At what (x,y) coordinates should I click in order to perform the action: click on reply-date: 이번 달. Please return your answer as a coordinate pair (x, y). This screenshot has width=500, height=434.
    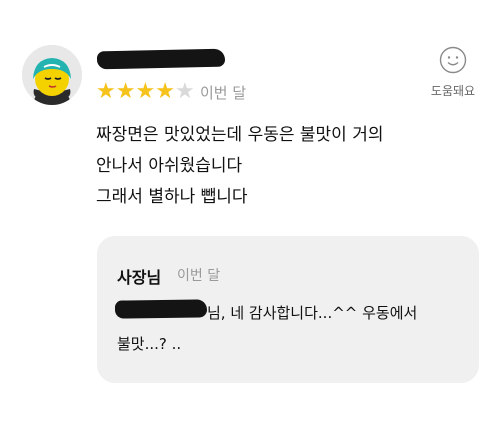
    Looking at the image, I should click on (199, 276).